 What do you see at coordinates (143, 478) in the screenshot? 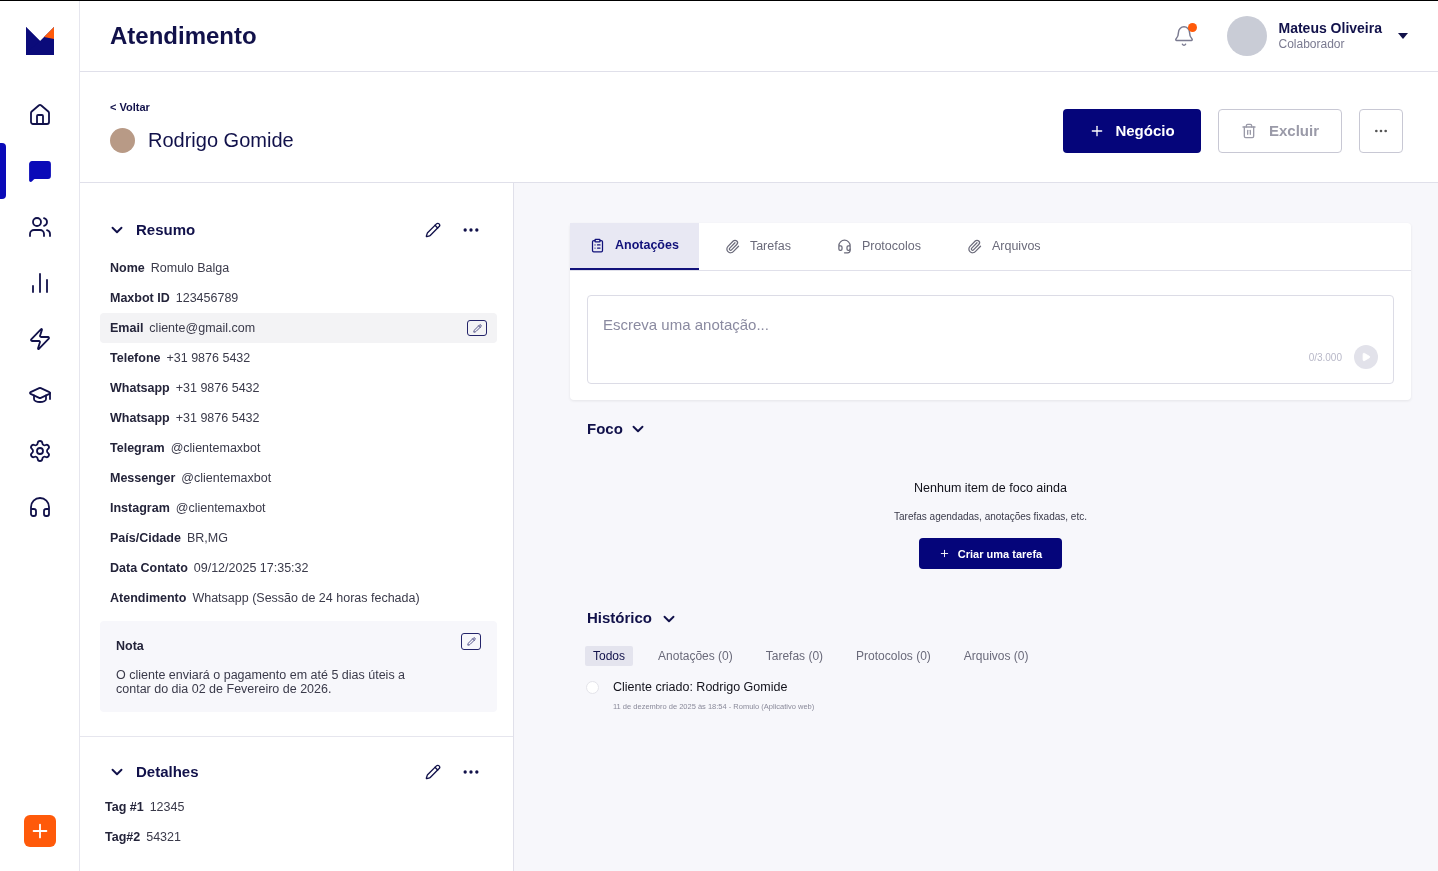
I see `field-label: Messenger` at bounding box center [143, 478].